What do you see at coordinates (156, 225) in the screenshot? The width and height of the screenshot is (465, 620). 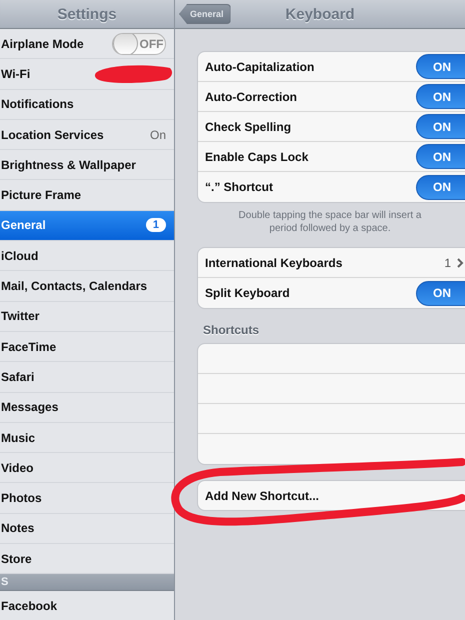 I see `count-badge: 1` at bounding box center [156, 225].